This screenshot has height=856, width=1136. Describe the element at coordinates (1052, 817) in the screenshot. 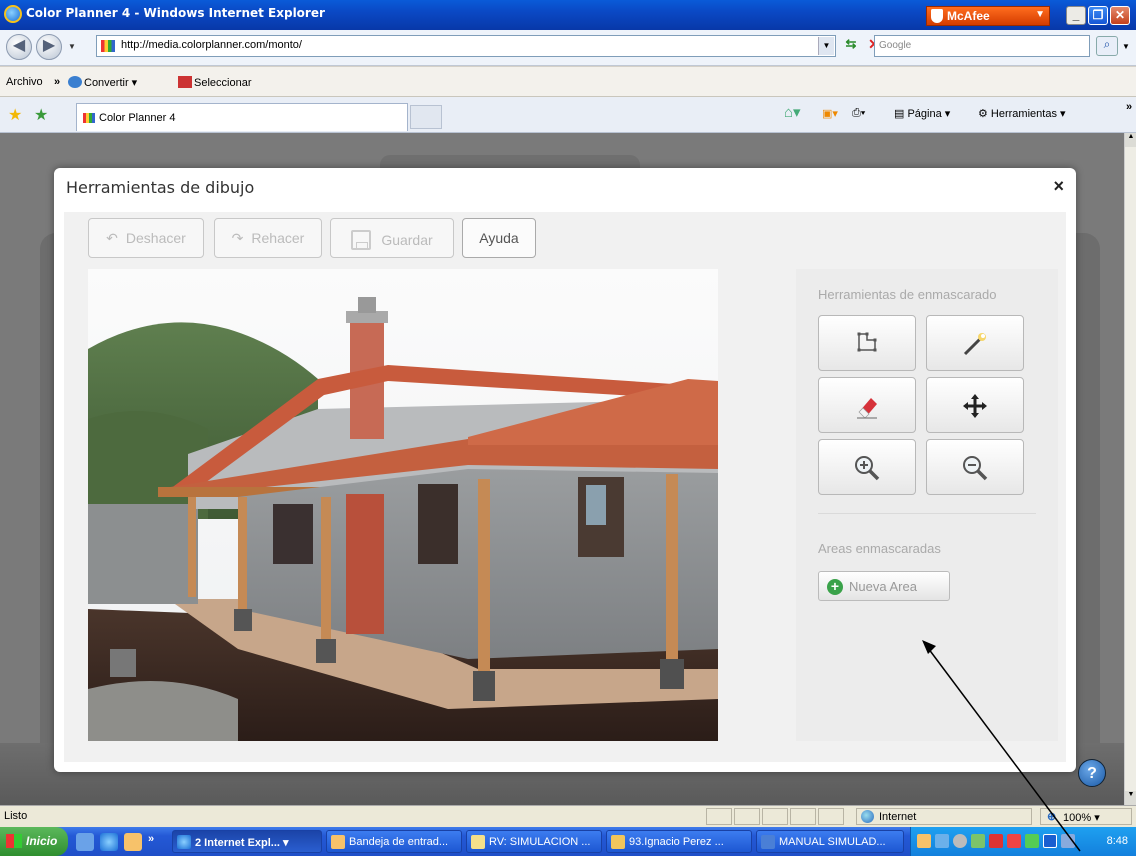

I see `zoom-icon: ⊕` at that location.